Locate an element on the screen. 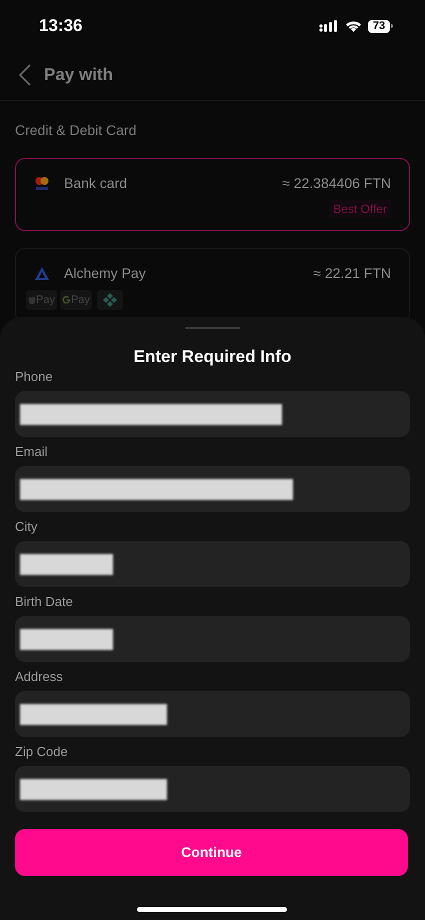 The width and height of the screenshot is (425, 920). continue-button: Continue is located at coordinates (211, 852).